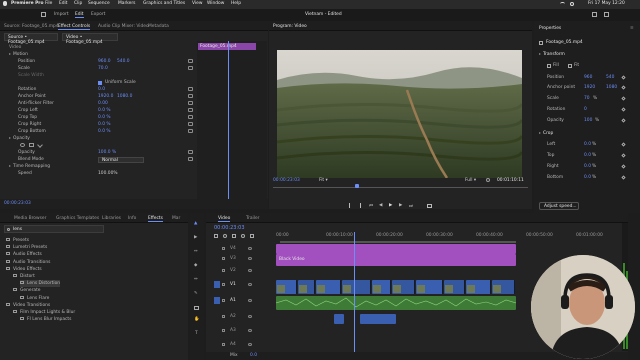 The width and height of the screenshot is (640, 360). I want to click on ec-position-y: 540.0, so click(123, 61).